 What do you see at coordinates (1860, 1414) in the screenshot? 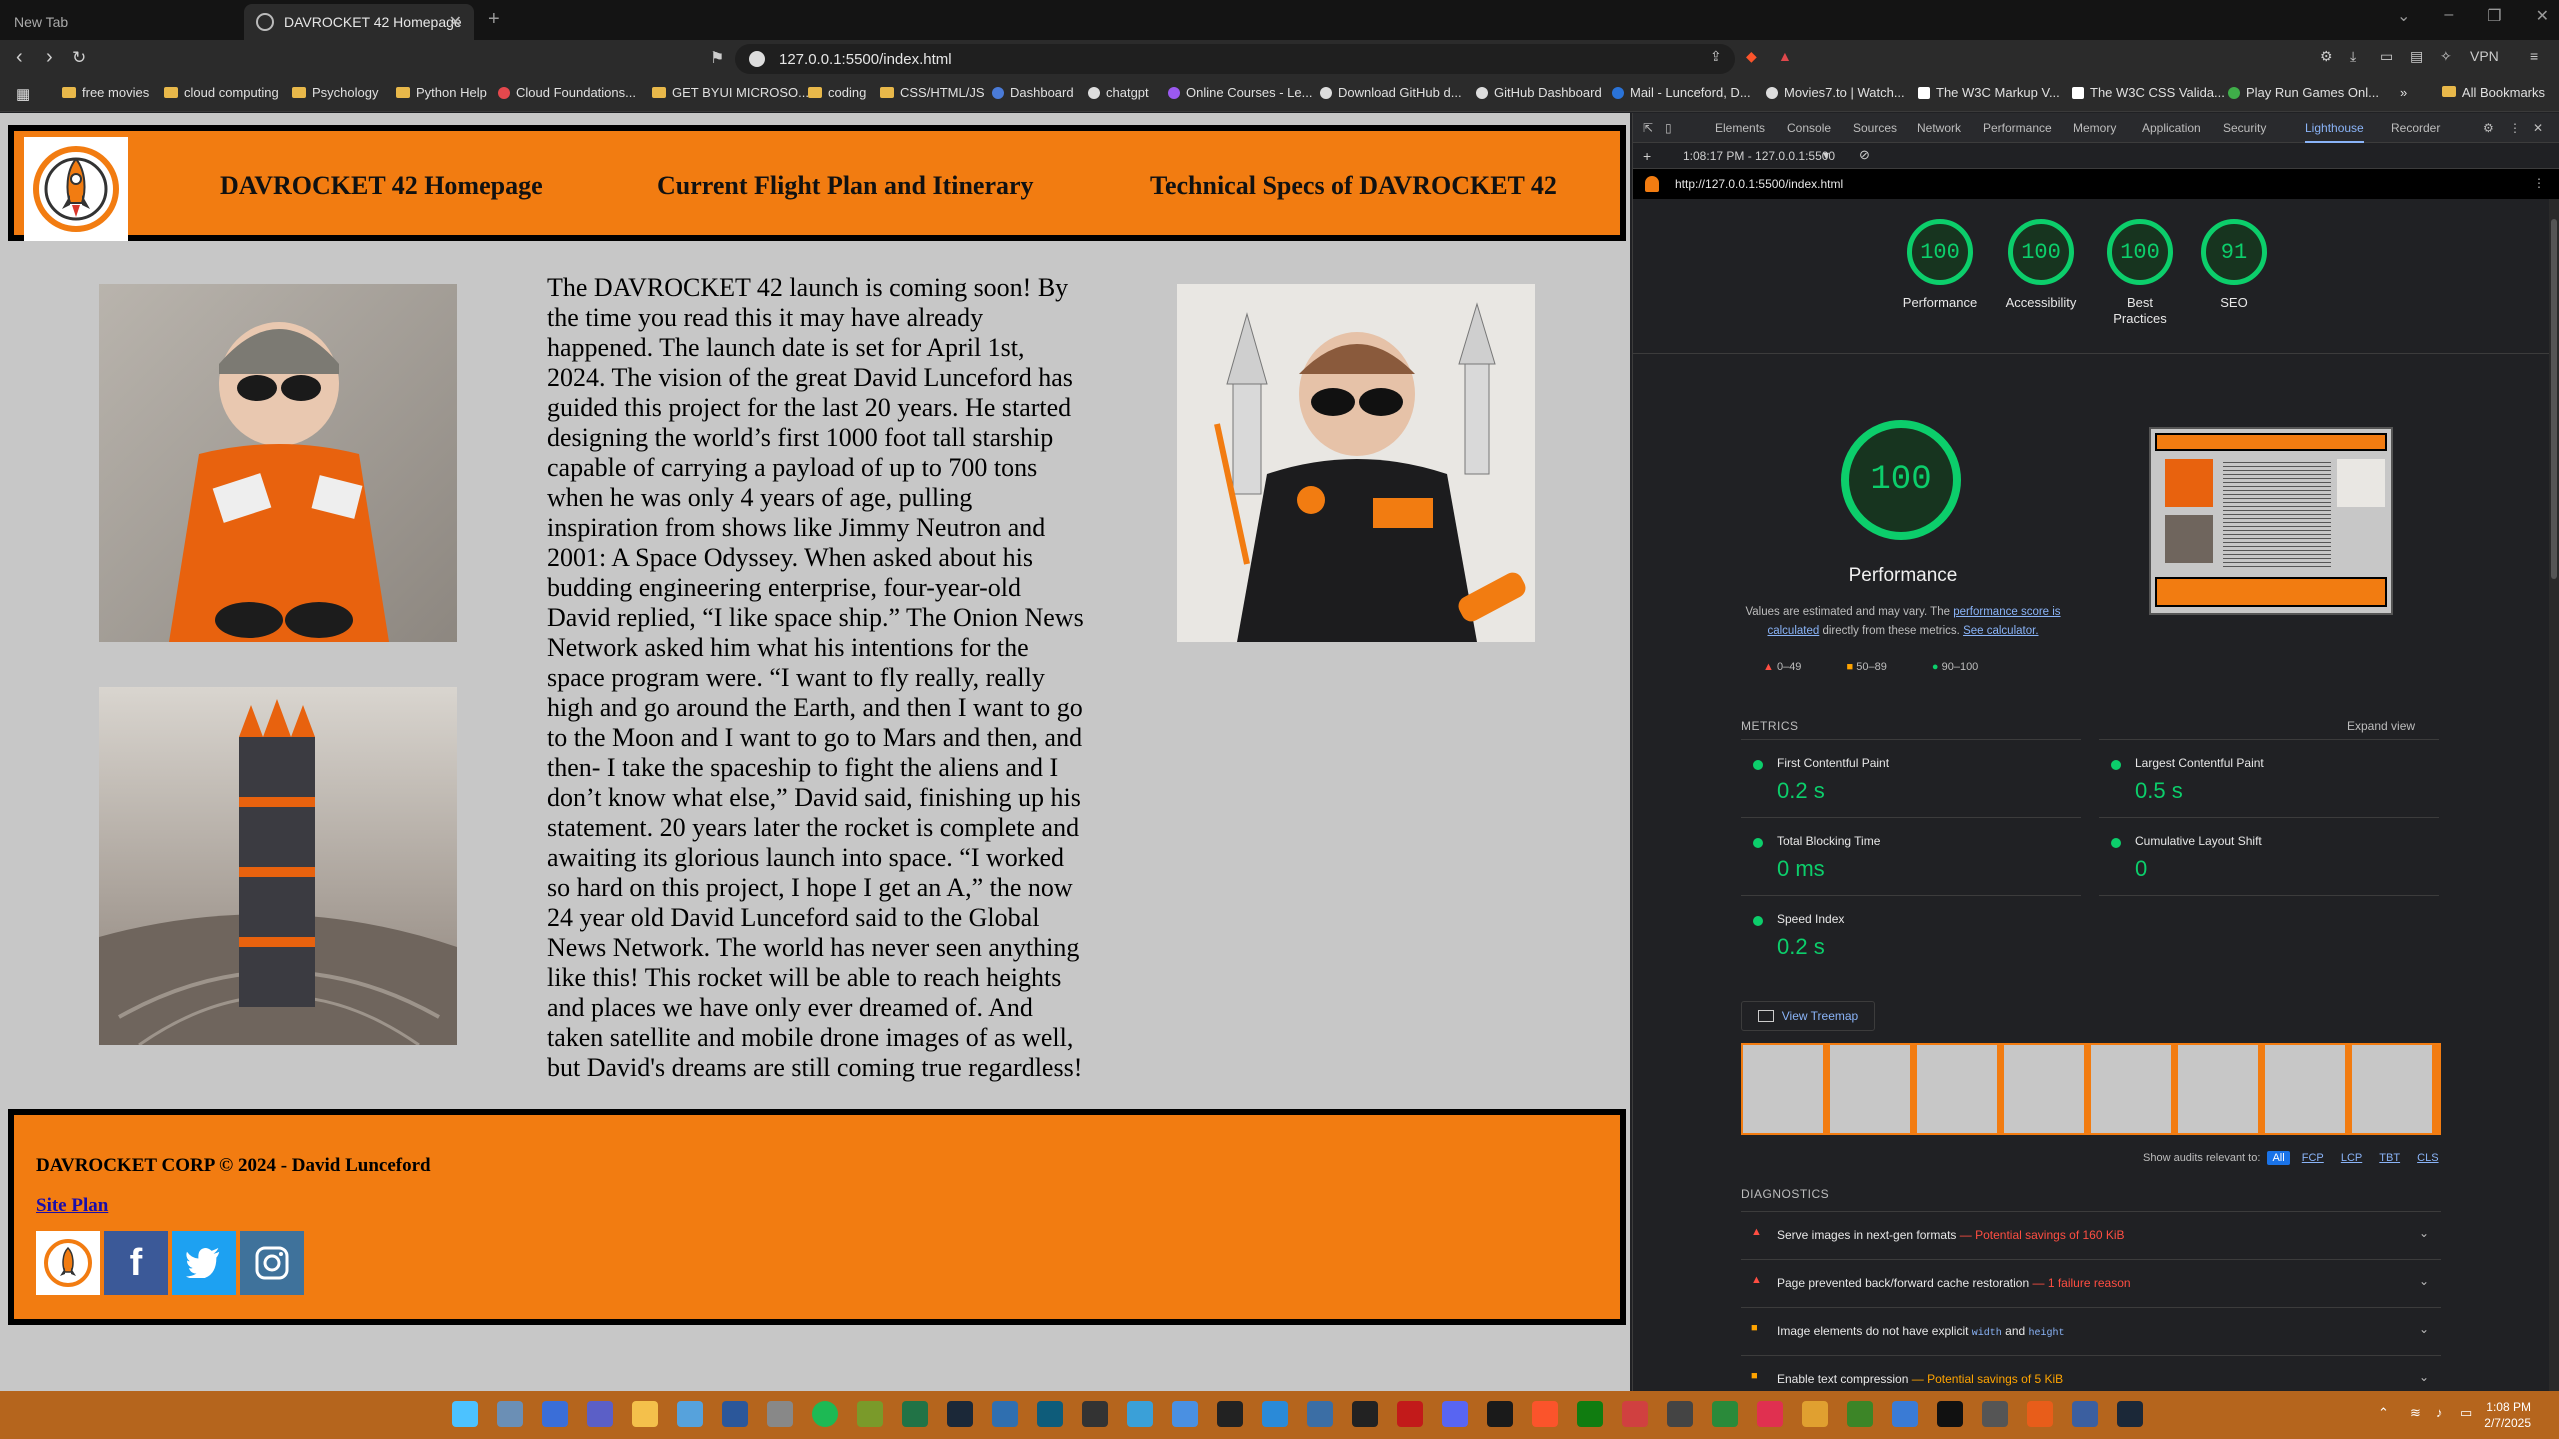
I see `minecraft-icon` at bounding box center [1860, 1414].